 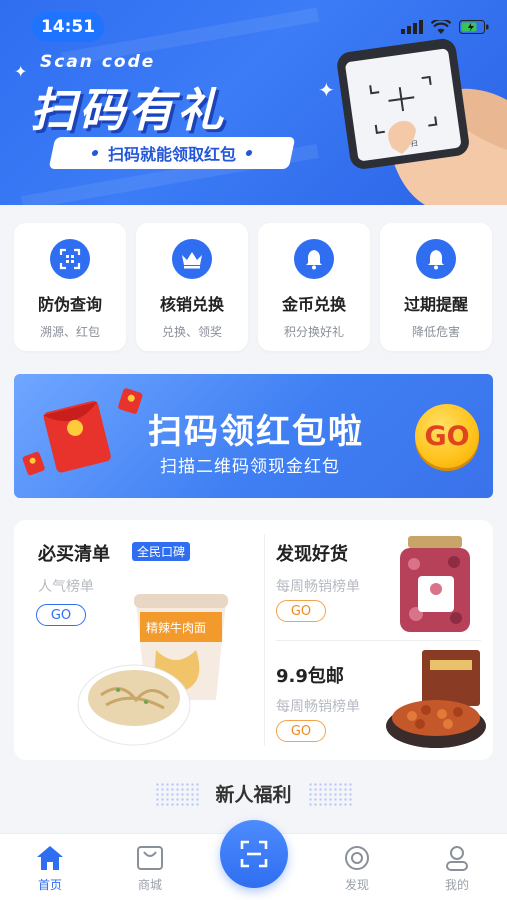 I want to click on quick-action-redeem: 核销兑换 兑换、领奖, so click(x=192, y=287).